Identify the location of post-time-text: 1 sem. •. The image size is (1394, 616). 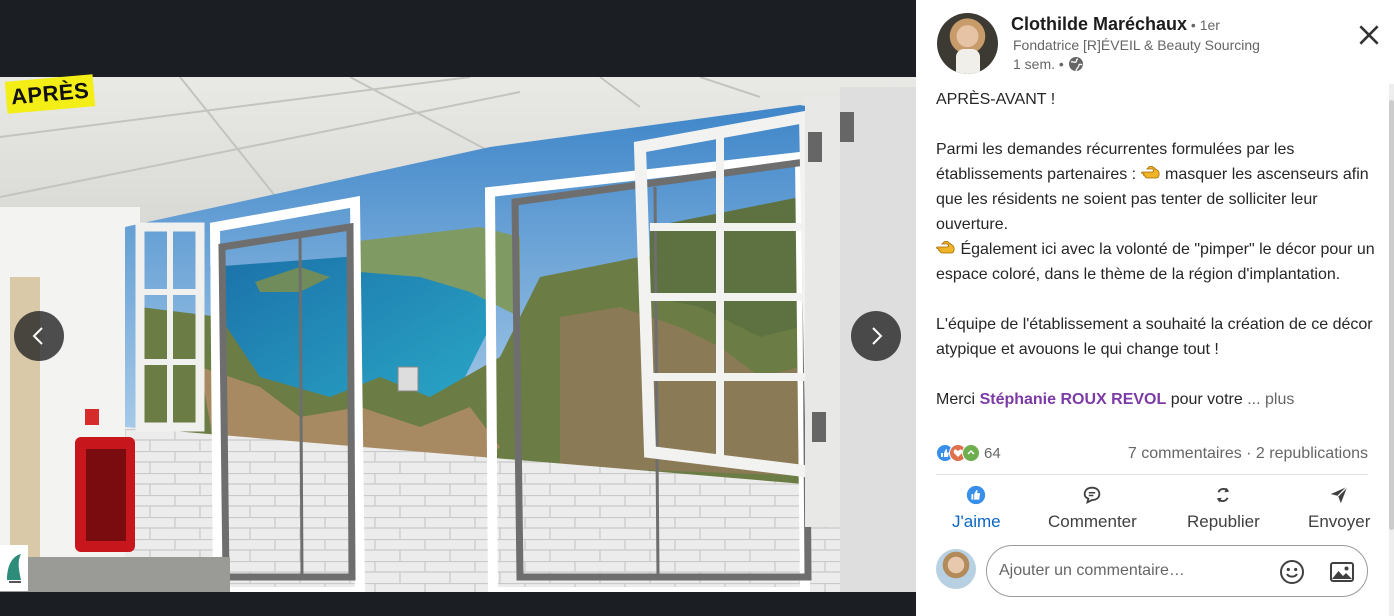
(1038, 64).